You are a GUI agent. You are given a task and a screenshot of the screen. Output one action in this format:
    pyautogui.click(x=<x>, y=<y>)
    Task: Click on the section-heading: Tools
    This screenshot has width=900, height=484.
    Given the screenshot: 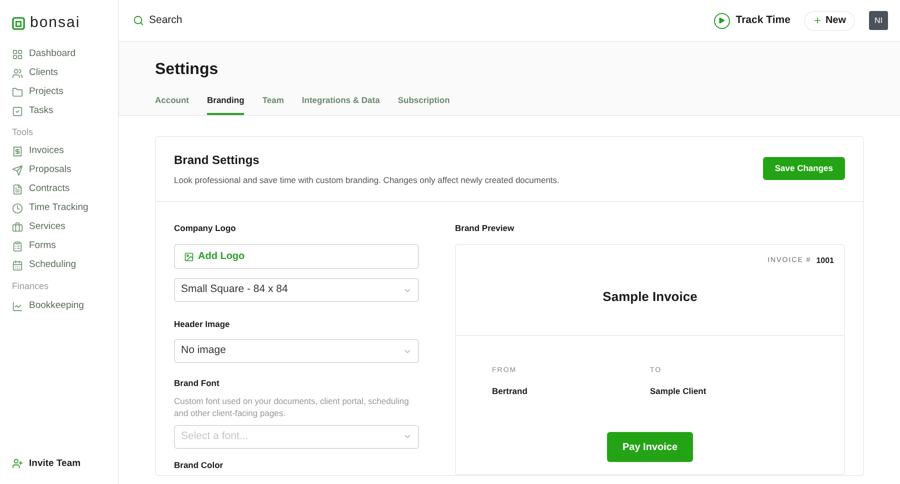 What is the action you would take?
    pyautogui.click(x=23, y=132)
    